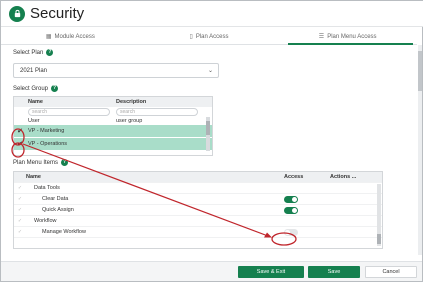  What do you see at coordinates (211, 271) in the screenshot?
I see `footer-bar: Save & Exit Save Cancel` at bounding box center [211, 271].